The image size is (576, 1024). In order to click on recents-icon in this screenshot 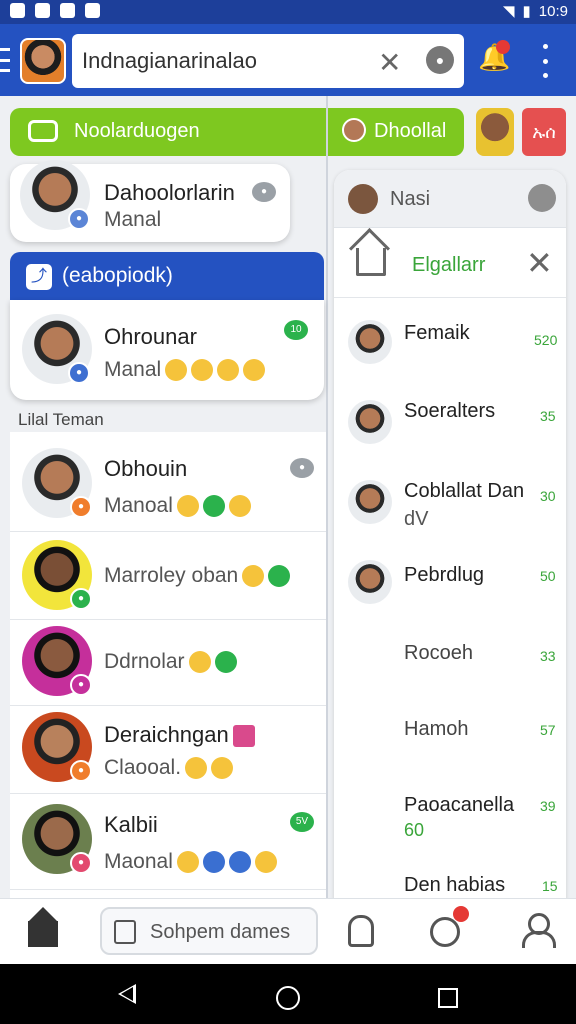, I will do `click(448, 998)`.